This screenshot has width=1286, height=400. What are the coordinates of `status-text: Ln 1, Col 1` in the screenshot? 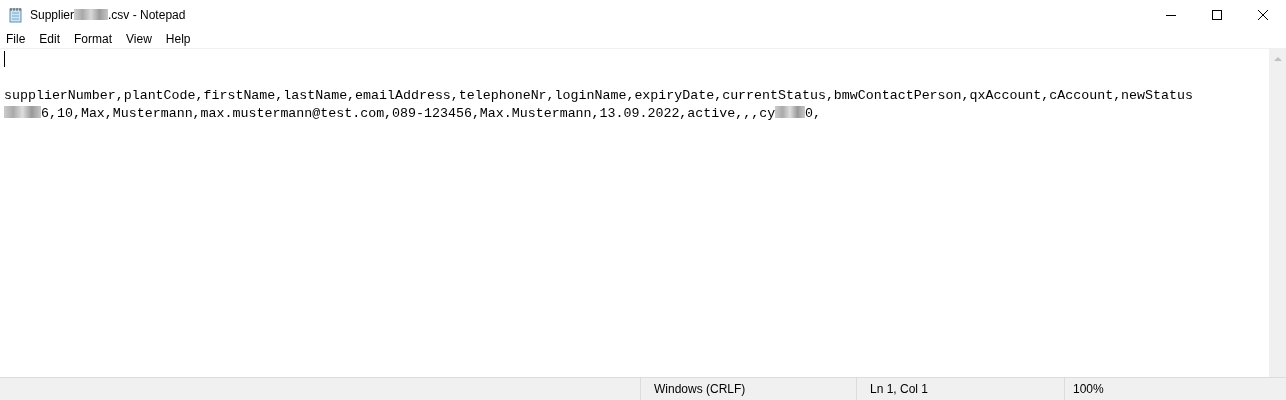 It's located at (899, 389).